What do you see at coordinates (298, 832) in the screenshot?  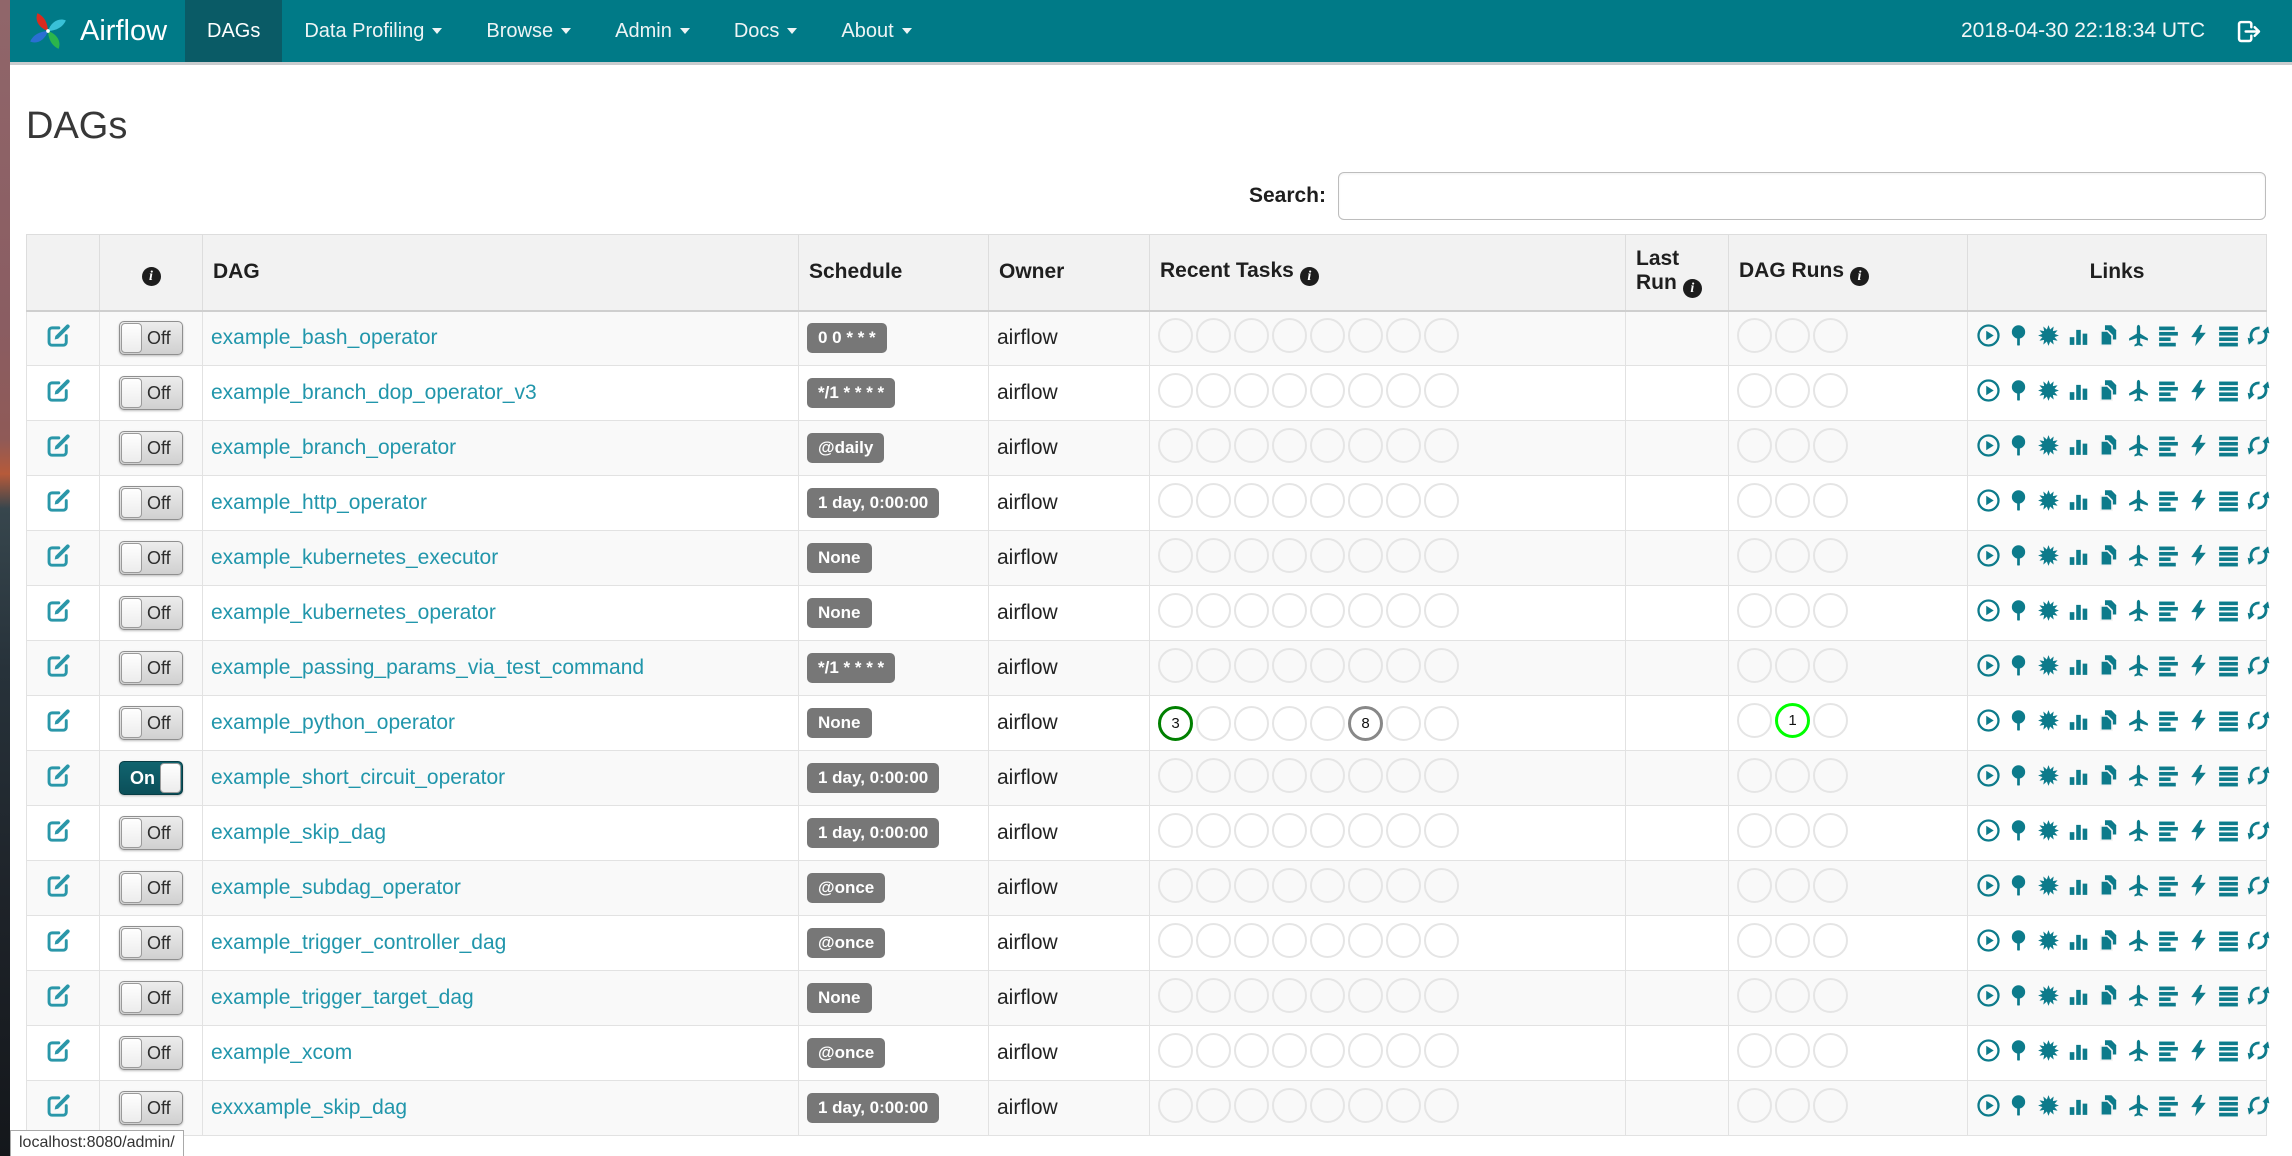 I see `dag-link: example_skip_dag` at bounding box center [298, 832].